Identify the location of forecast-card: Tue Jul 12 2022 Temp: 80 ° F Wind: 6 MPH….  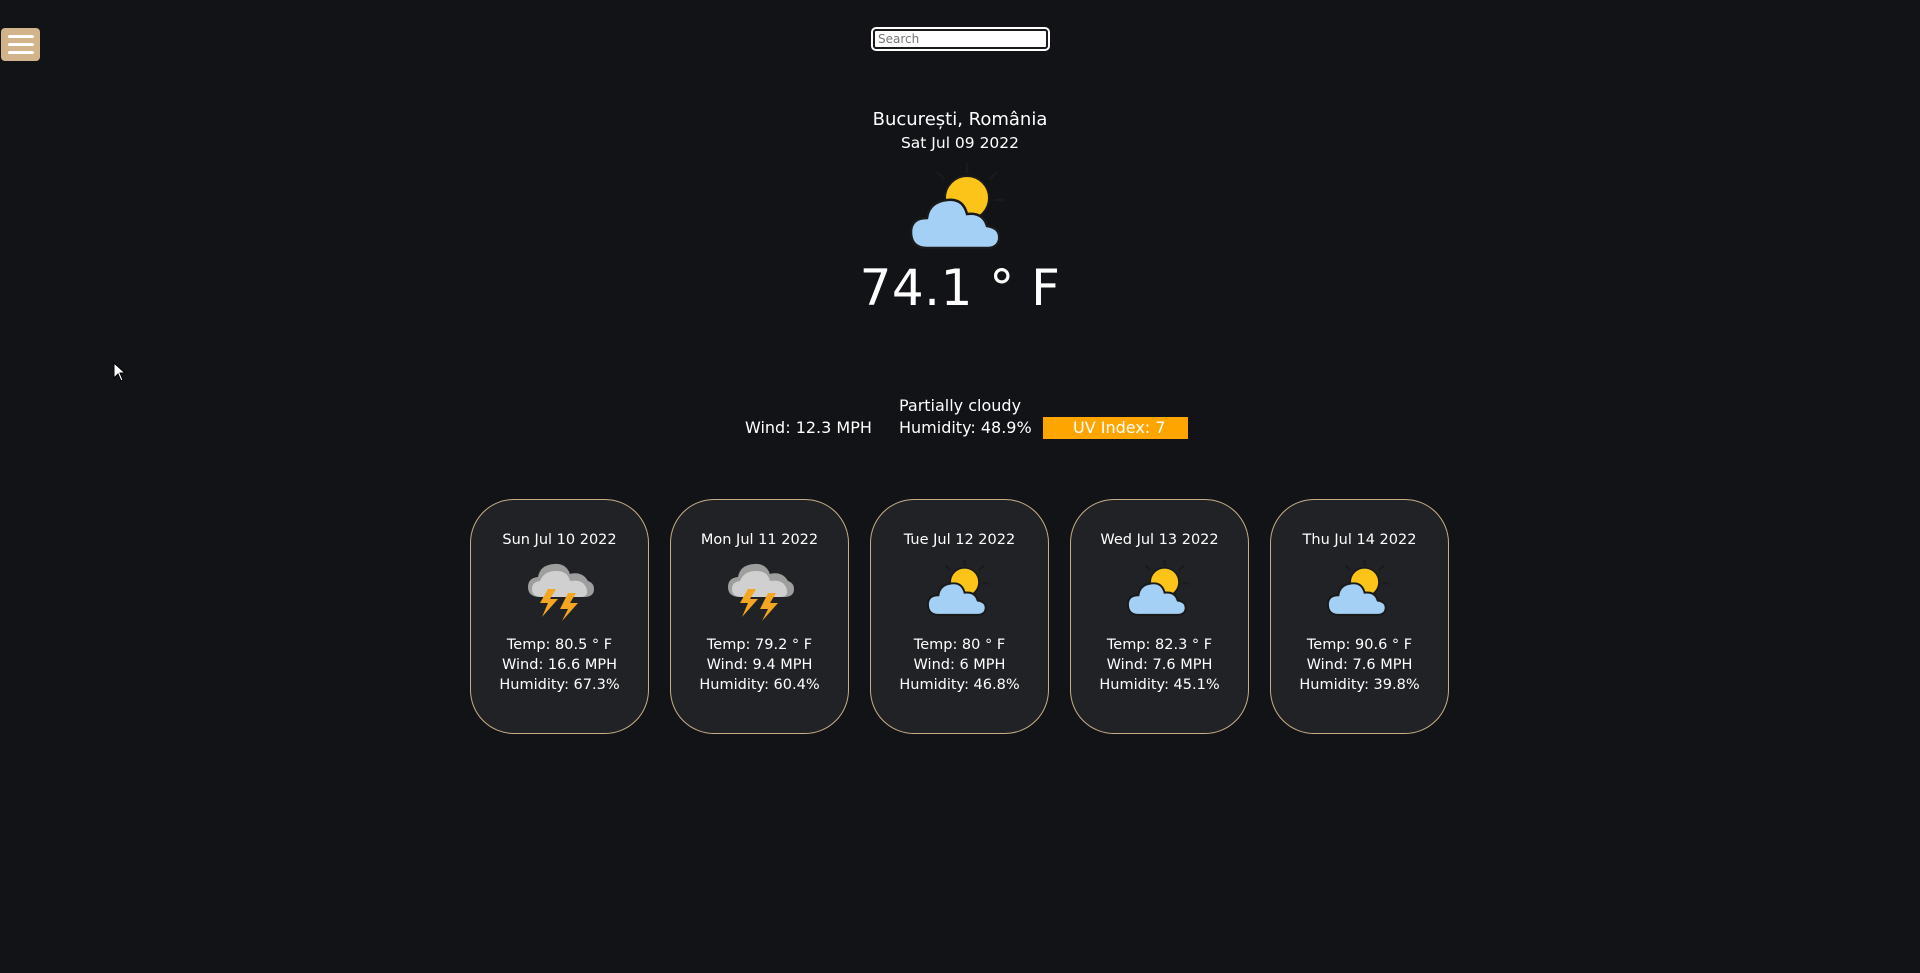
(959, 616).